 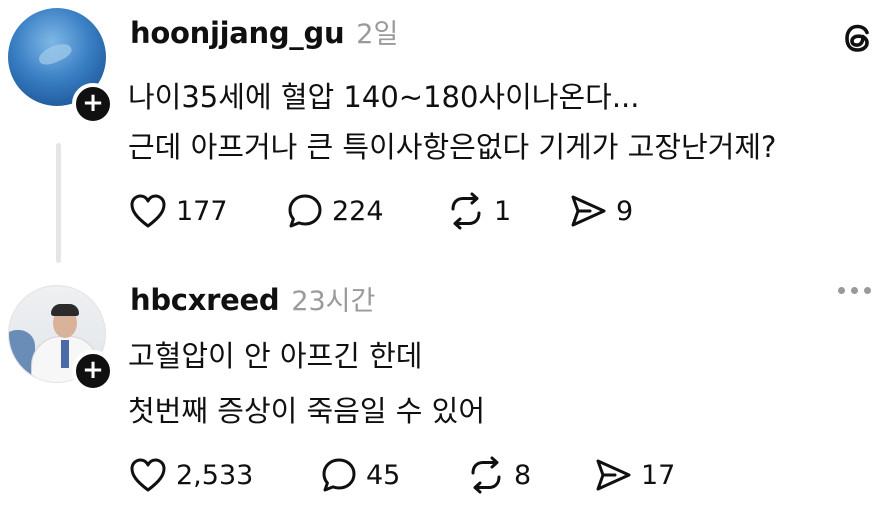 I want to click on threads-logo-icon, so click(x=858, y=38).